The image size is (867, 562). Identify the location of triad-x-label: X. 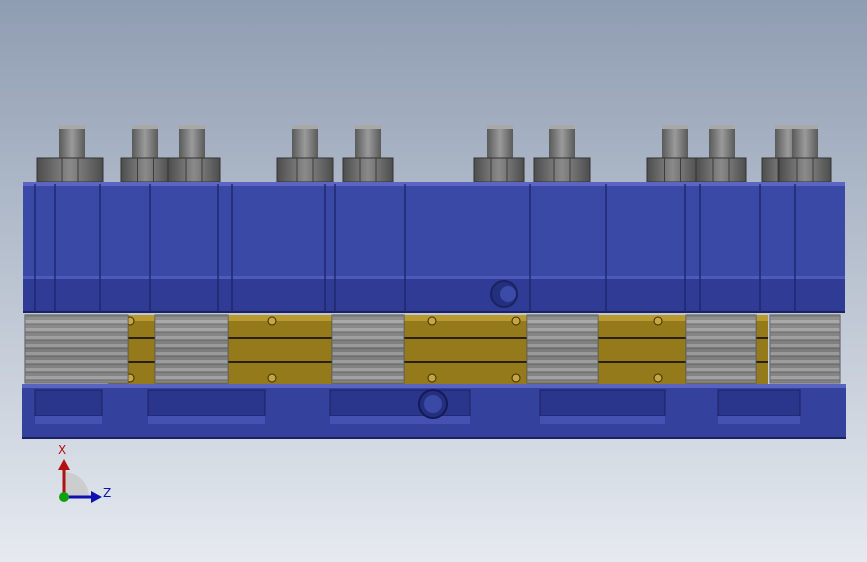
(62, 450).